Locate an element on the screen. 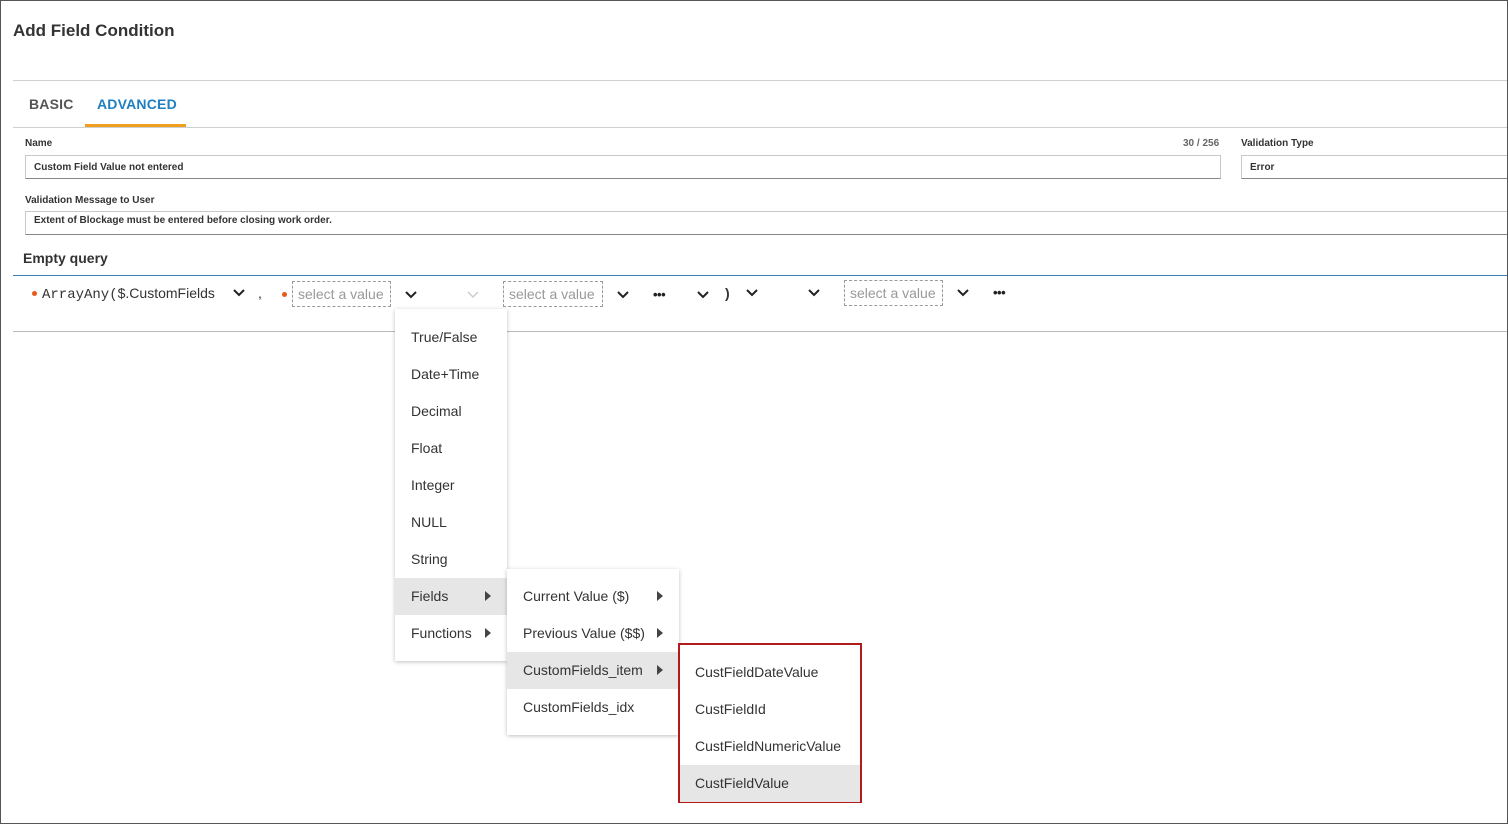 The image size is (1508, 824). menu-item-null: NULL is located at coordinates (451, 522).